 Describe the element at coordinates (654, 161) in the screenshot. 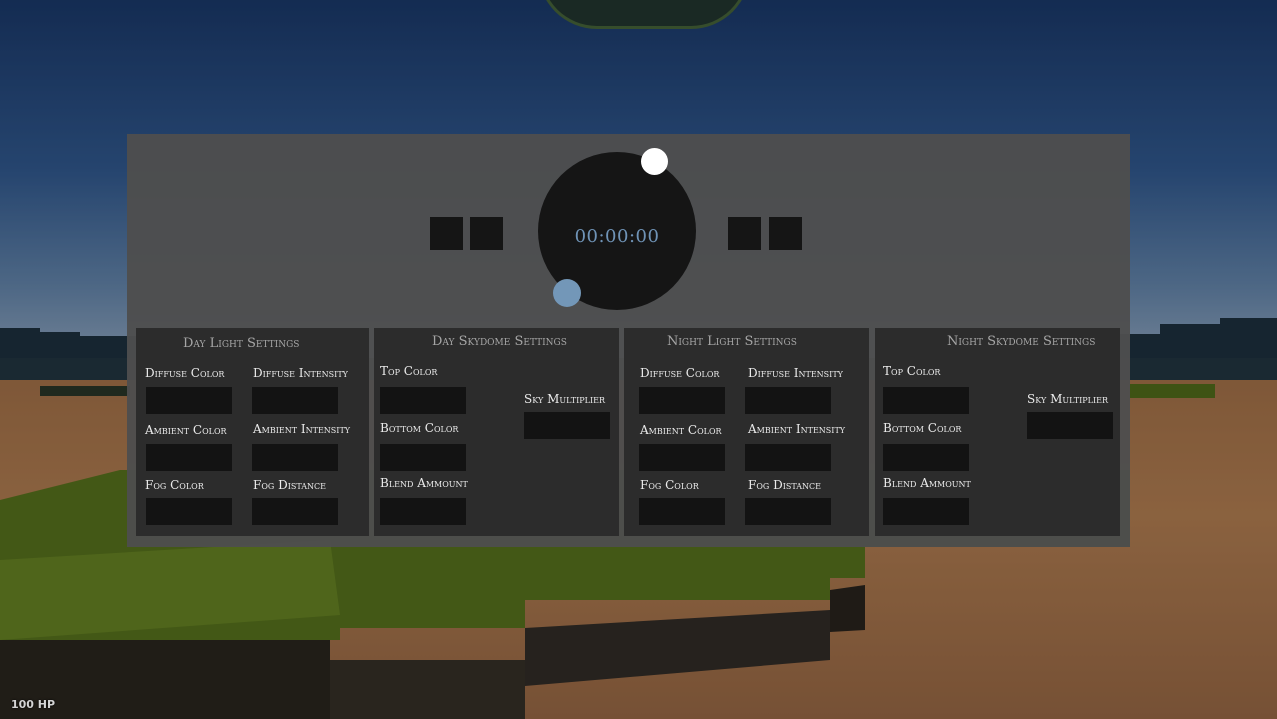

I see `sun-position-handle` at that location.